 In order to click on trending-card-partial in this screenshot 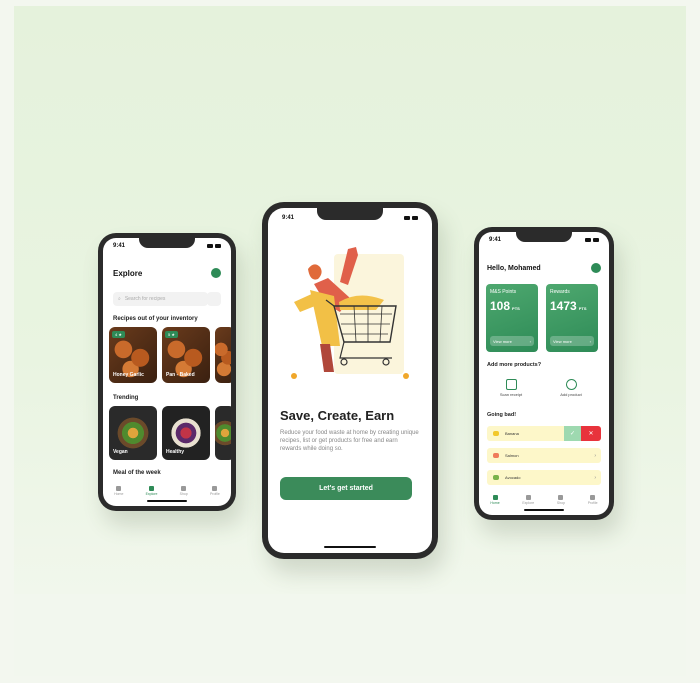, I will do `click(223, 433)`.